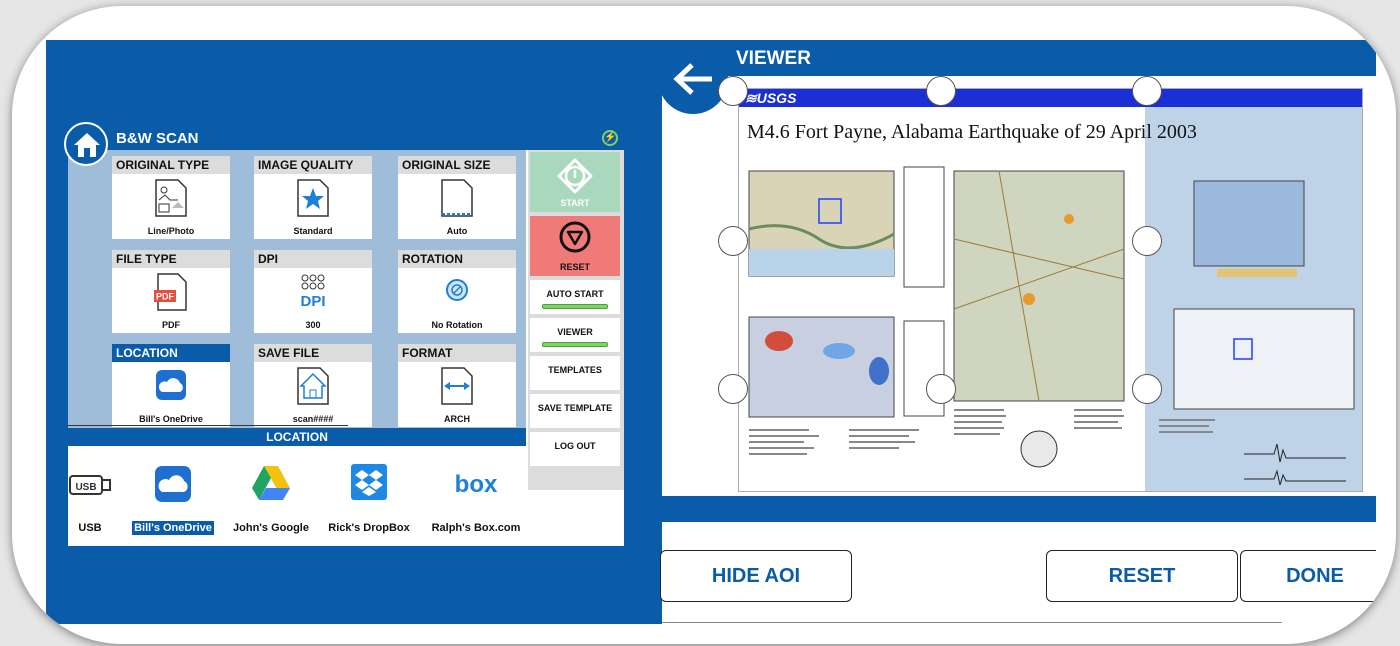 This screenshot has width=1400, height=646. What do you see at coordinates (171, 325) in the screenshot?
I see `tile-value: PDF` at bounding box center [171, 325].